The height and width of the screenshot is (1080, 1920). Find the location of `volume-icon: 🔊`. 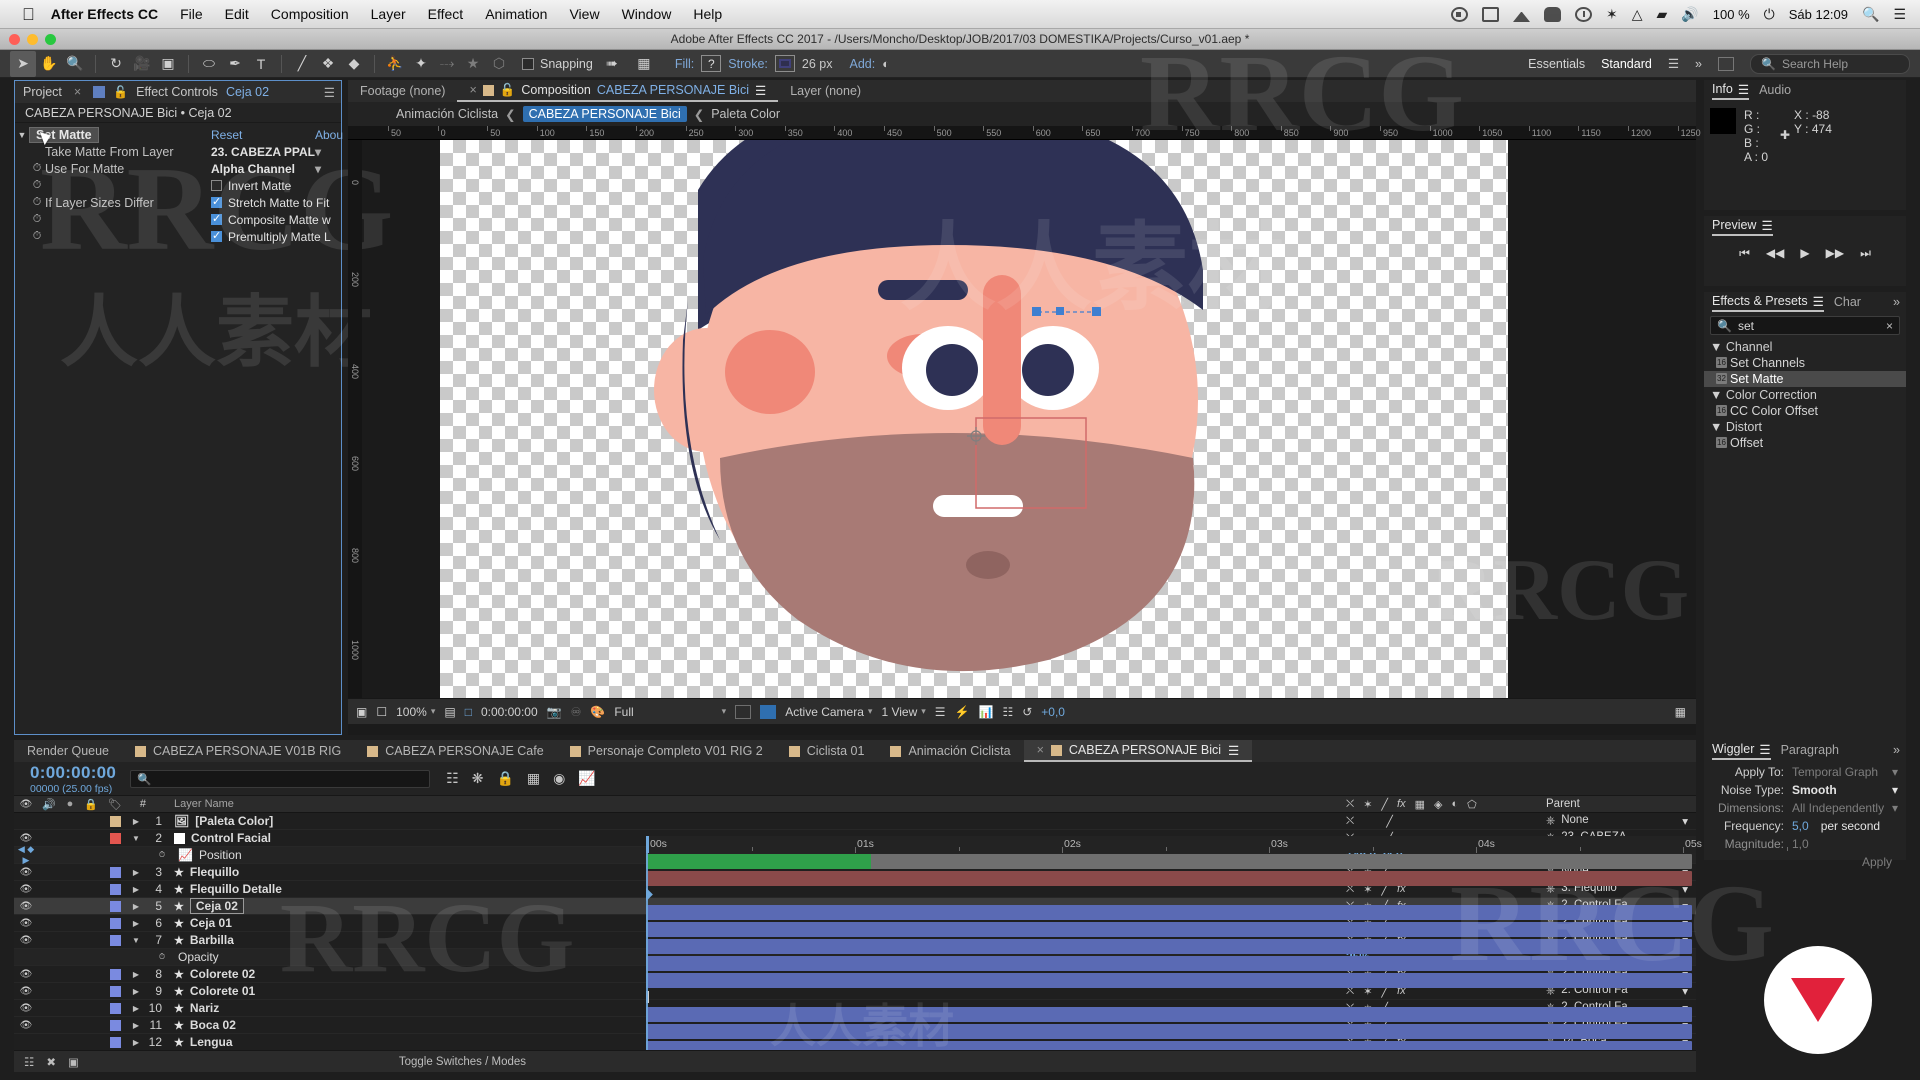

volume-icon: 🔊 is located at coordinates (1689, 14).